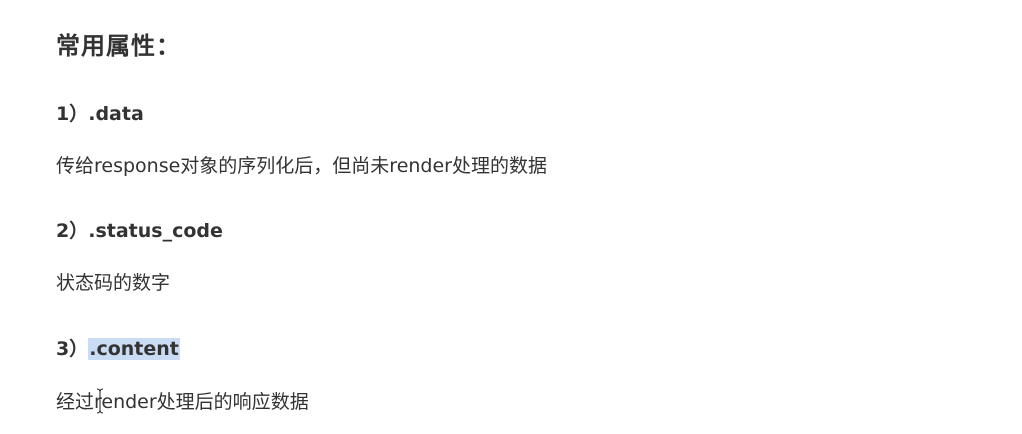 The height and width of the screenshot is (434, 1022). I want to click on page-title: 常用属性：, so click(118, 46).